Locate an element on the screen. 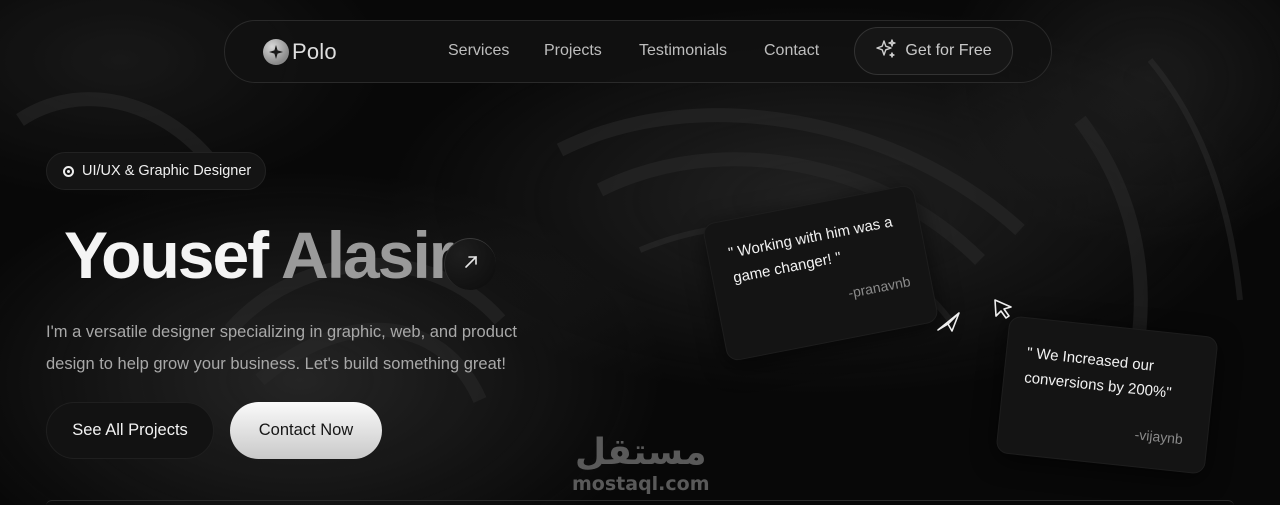 Image resolution: width=1280 pixels, height=505 pixels. role-badge: UI/UX & Graphic Designer is located at coordinates (156, 171).